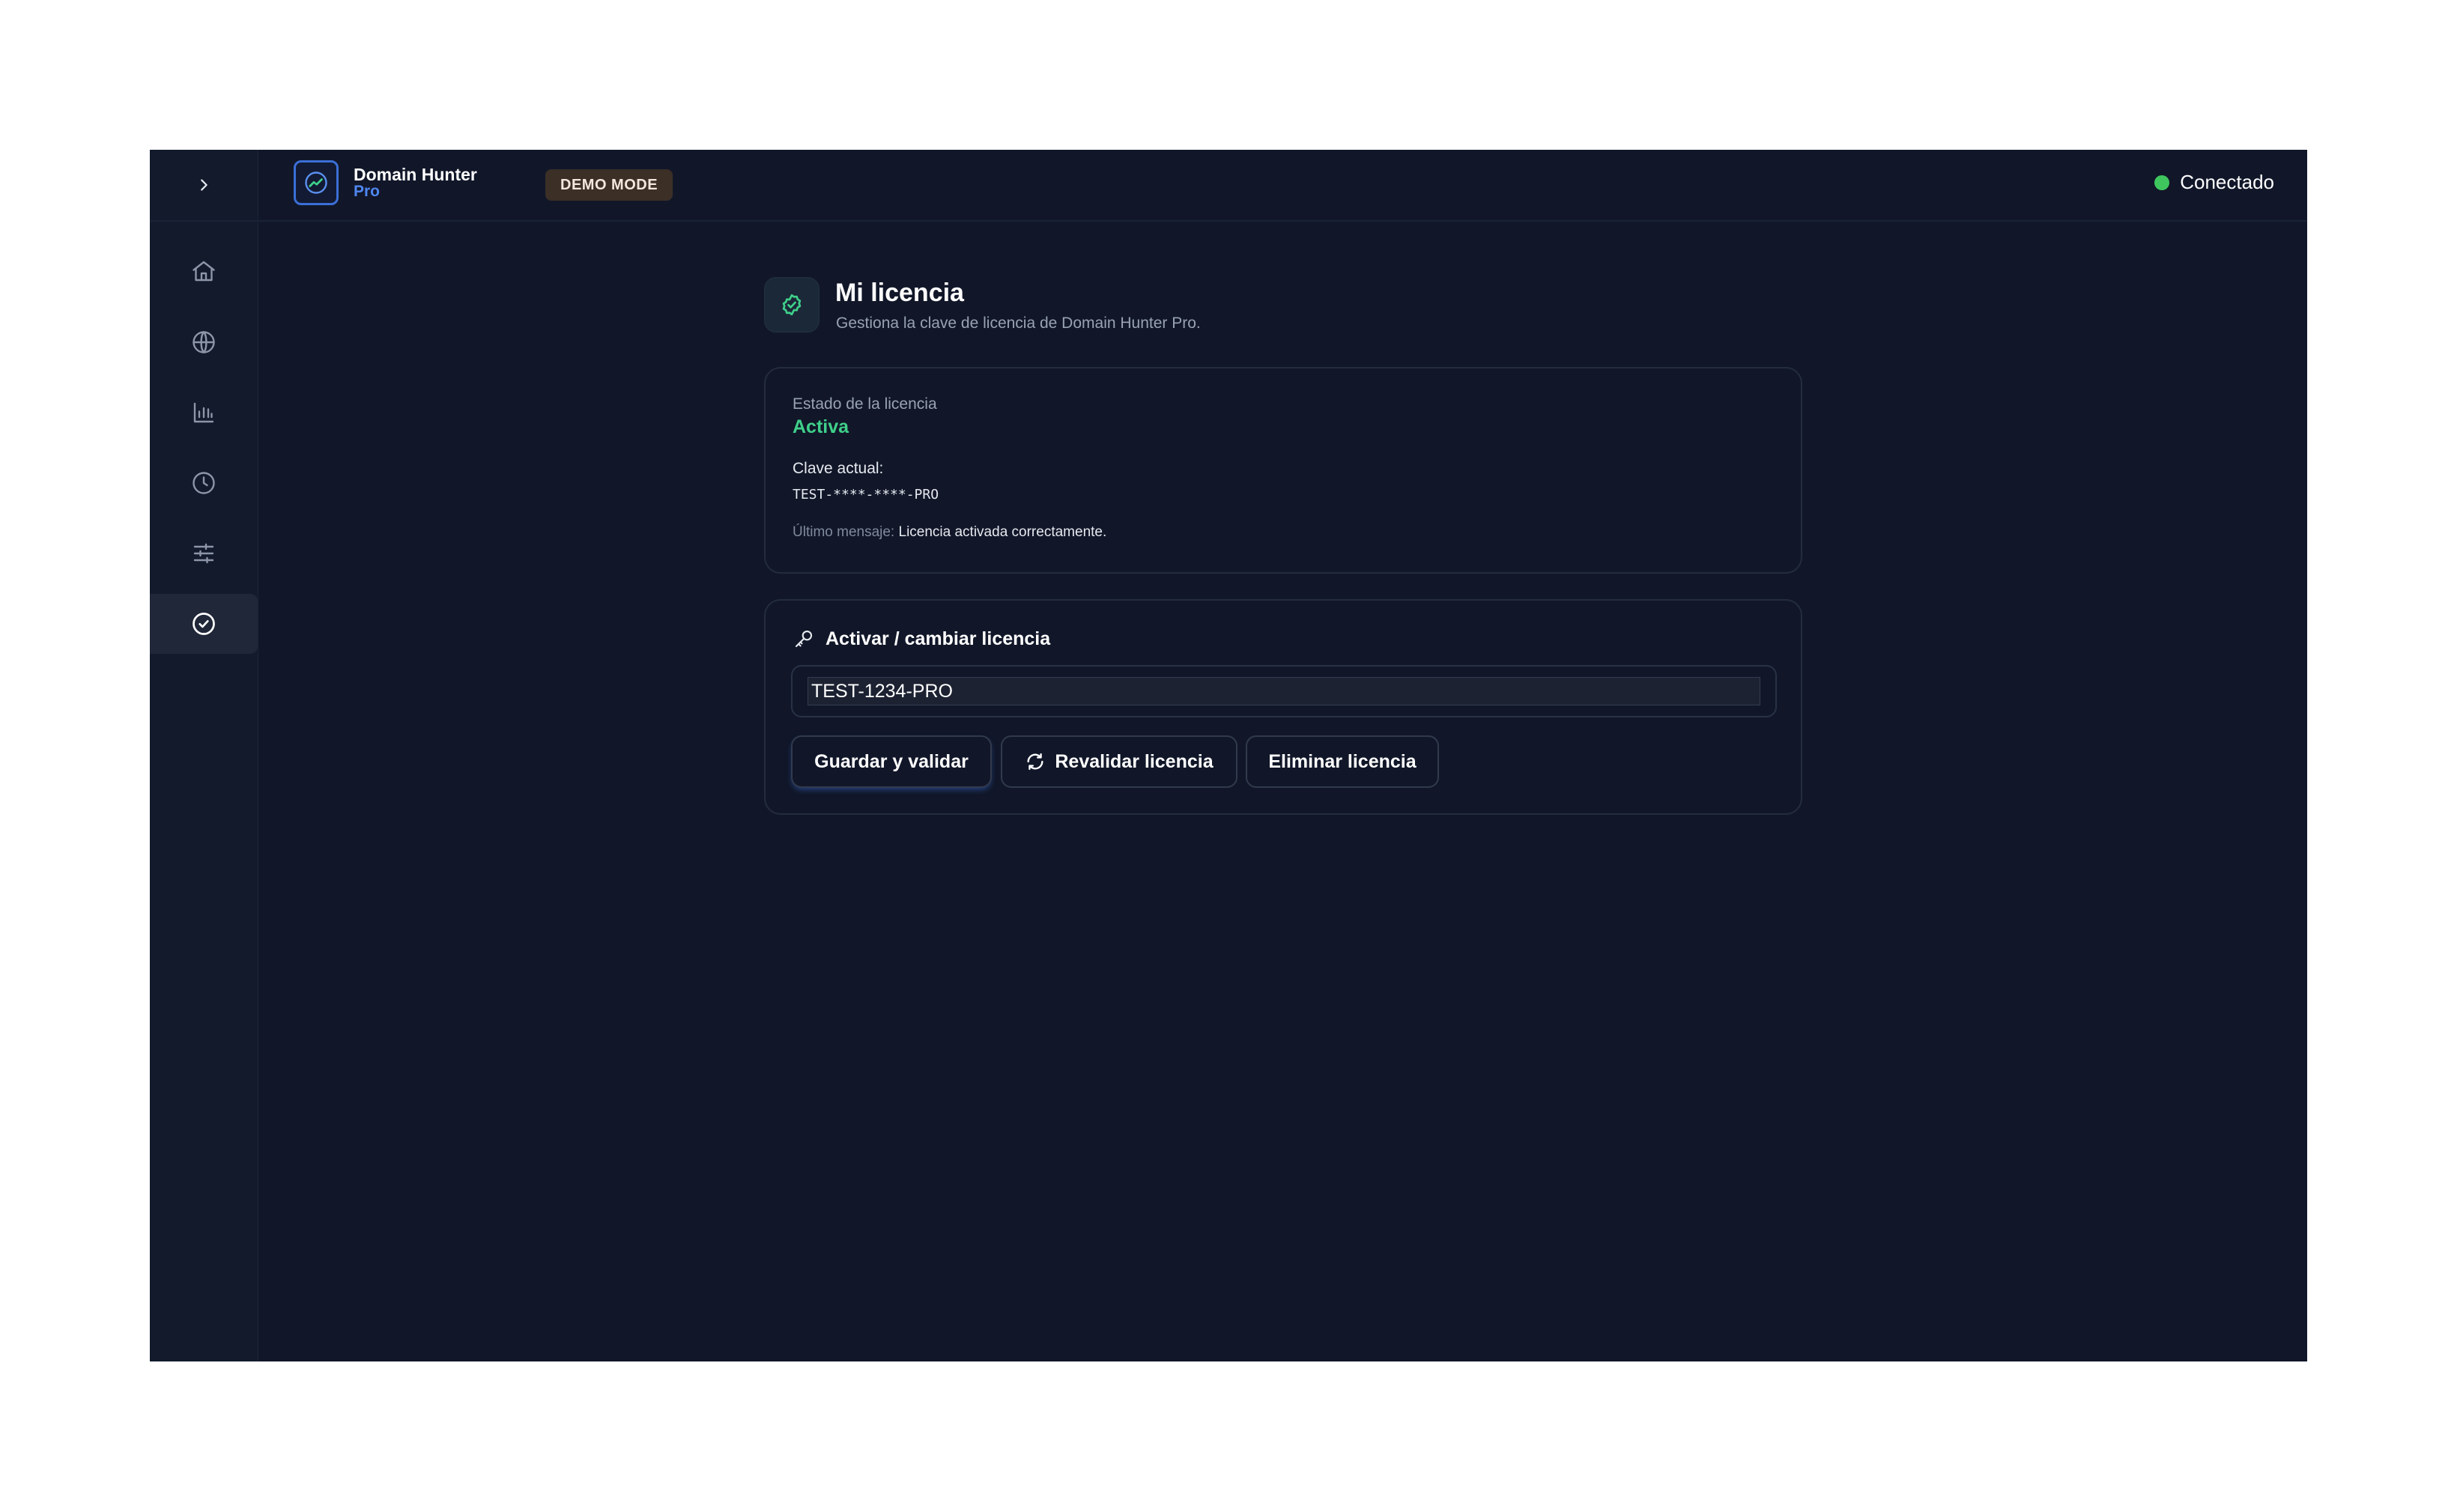 The image size is (2457, 1512). I want to click on sidebar-item-stats, so click(204, 413).